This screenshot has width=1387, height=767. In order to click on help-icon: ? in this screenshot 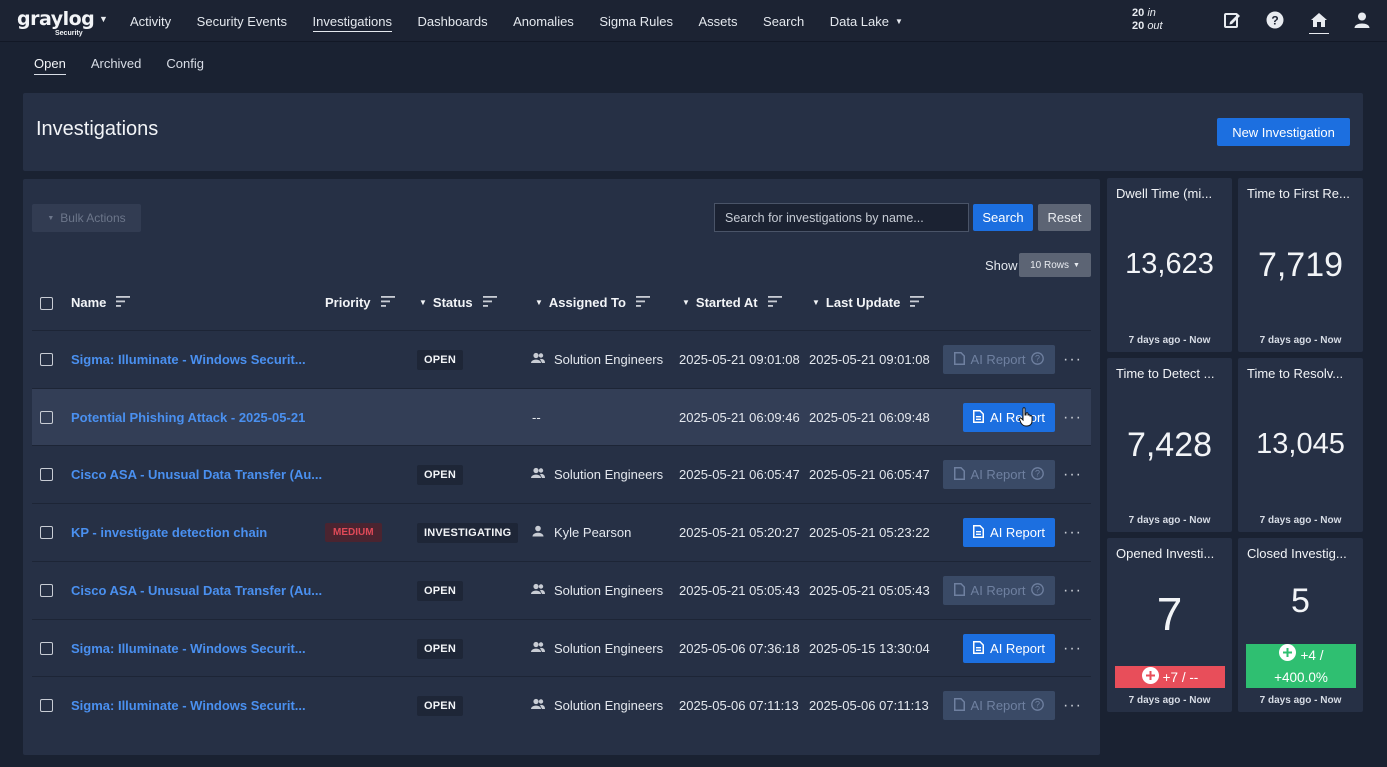, I will do `click(1275, 20)`.